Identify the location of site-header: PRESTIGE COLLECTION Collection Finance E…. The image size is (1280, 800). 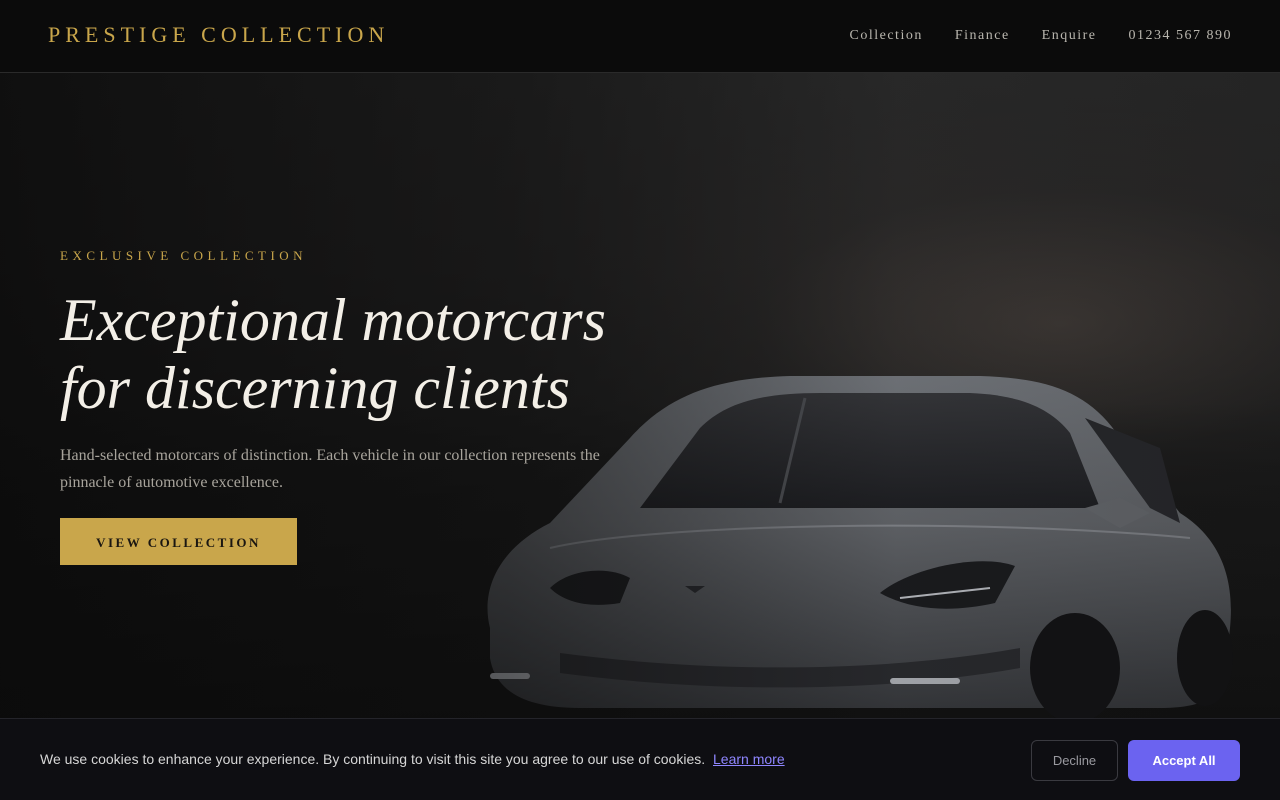
(640, 36).